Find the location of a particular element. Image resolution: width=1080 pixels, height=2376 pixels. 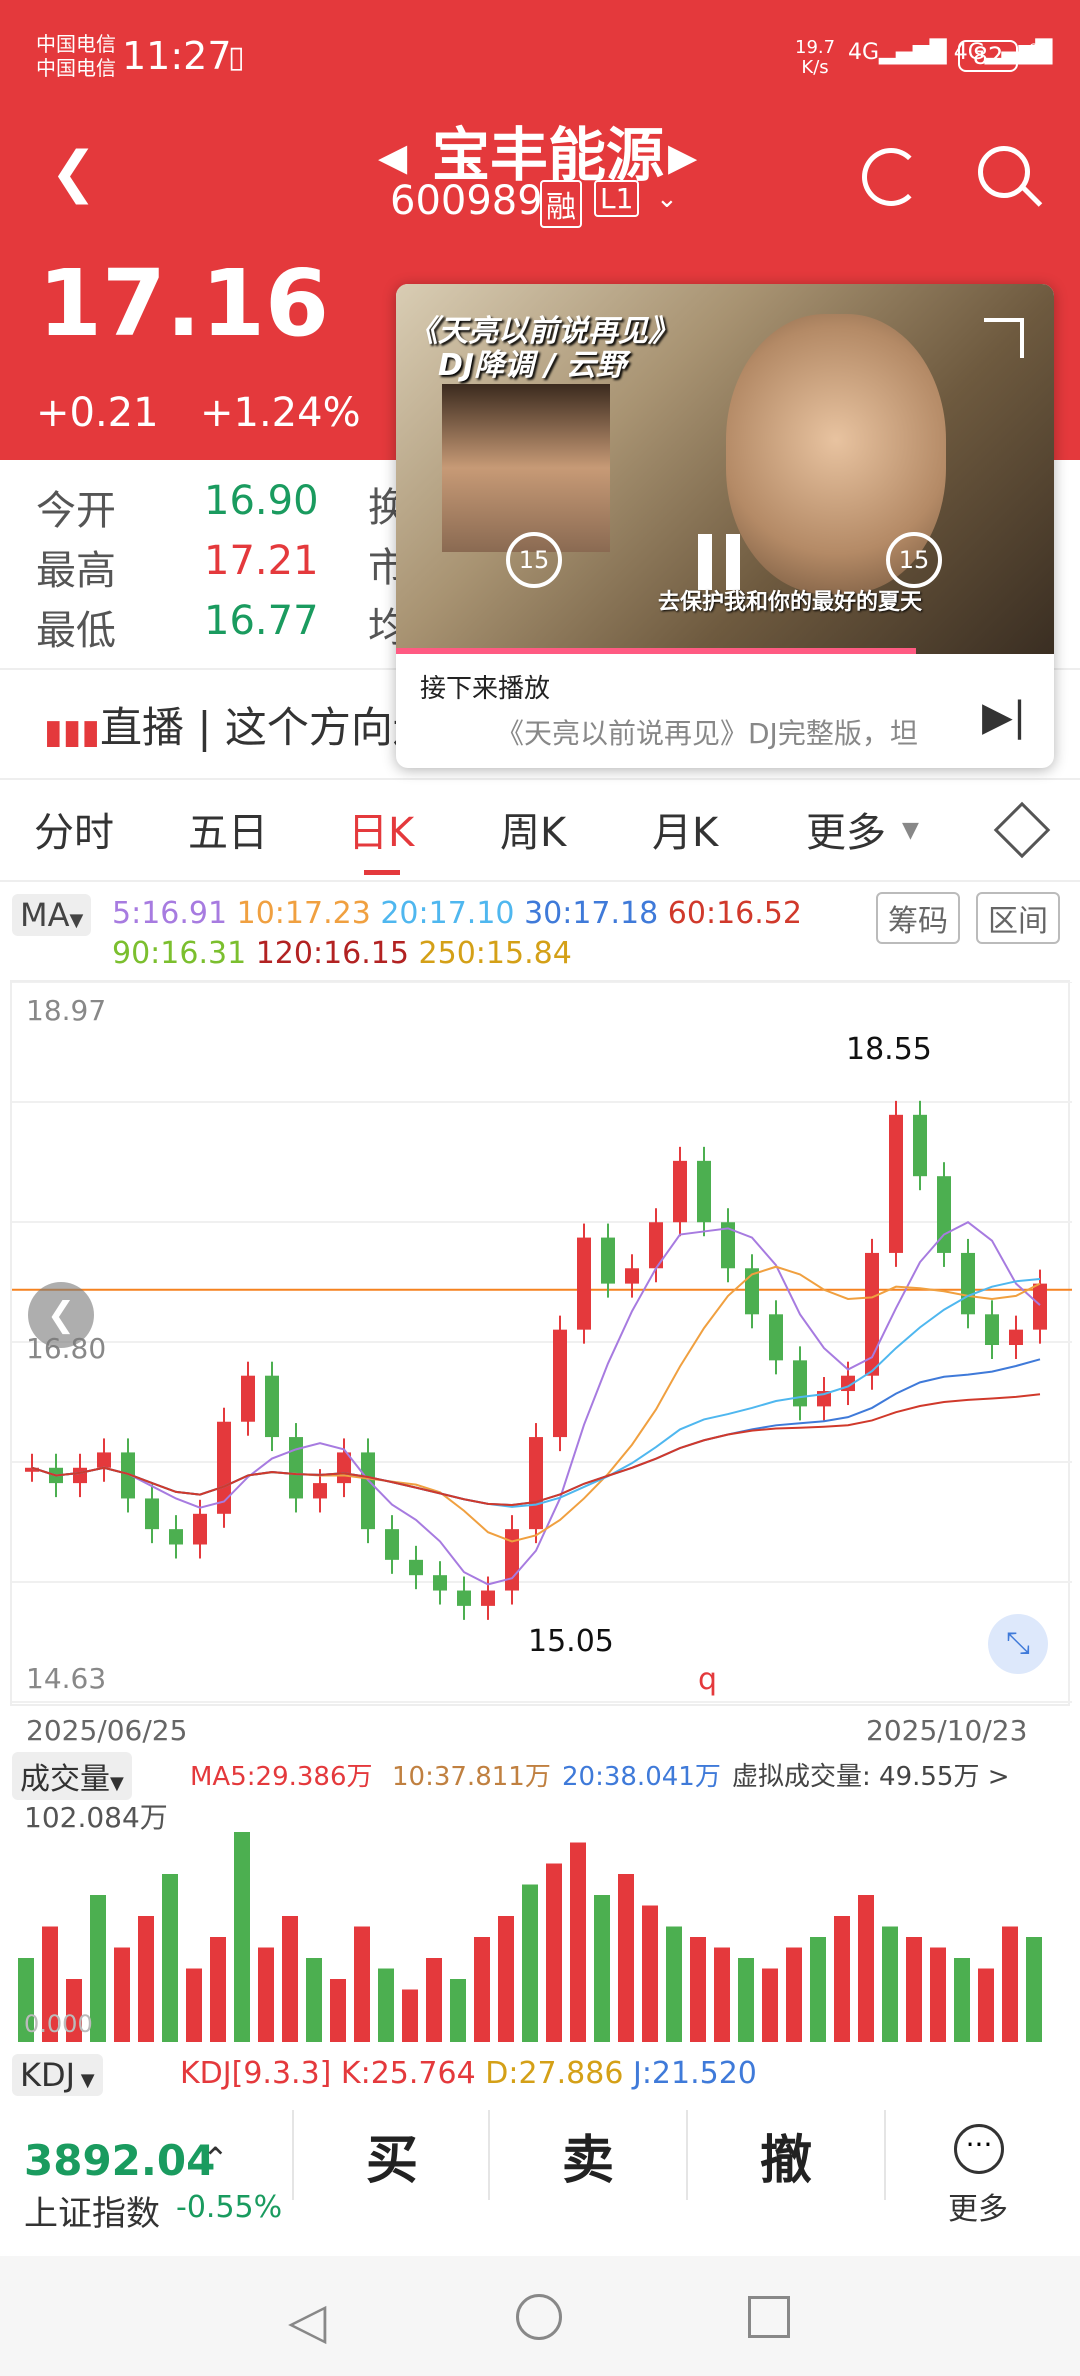

ma-selector: MA▼ is located at coordinates (52, 915).